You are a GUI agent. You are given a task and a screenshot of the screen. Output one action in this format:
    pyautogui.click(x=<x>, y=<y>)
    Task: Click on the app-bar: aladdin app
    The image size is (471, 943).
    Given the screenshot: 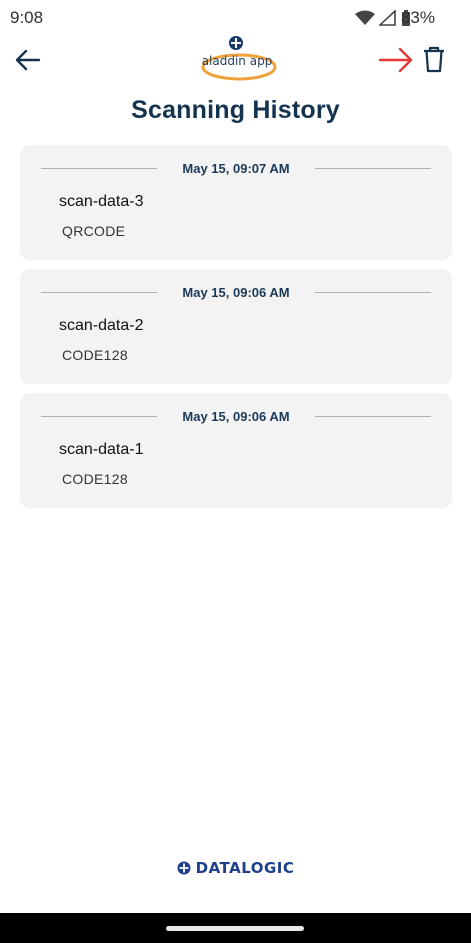 What is the action you would take?
    pyautogui.click(x=235, y=62)
    